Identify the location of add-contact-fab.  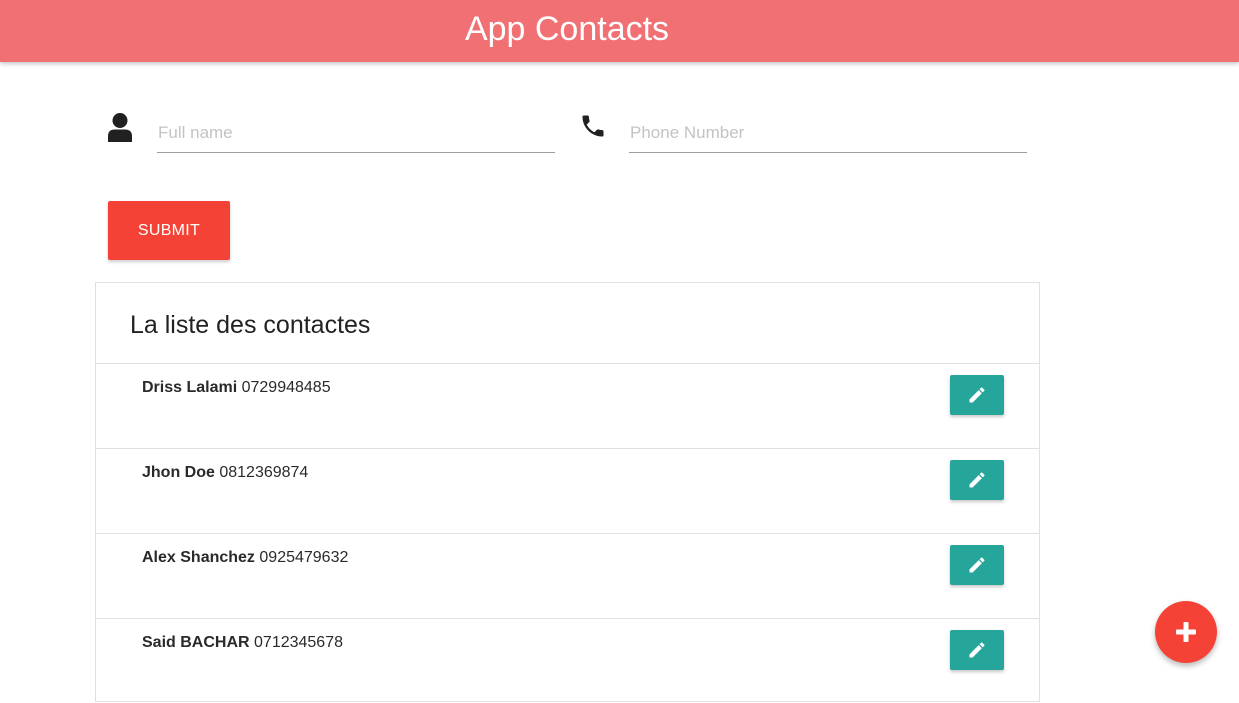
(1186, 632).